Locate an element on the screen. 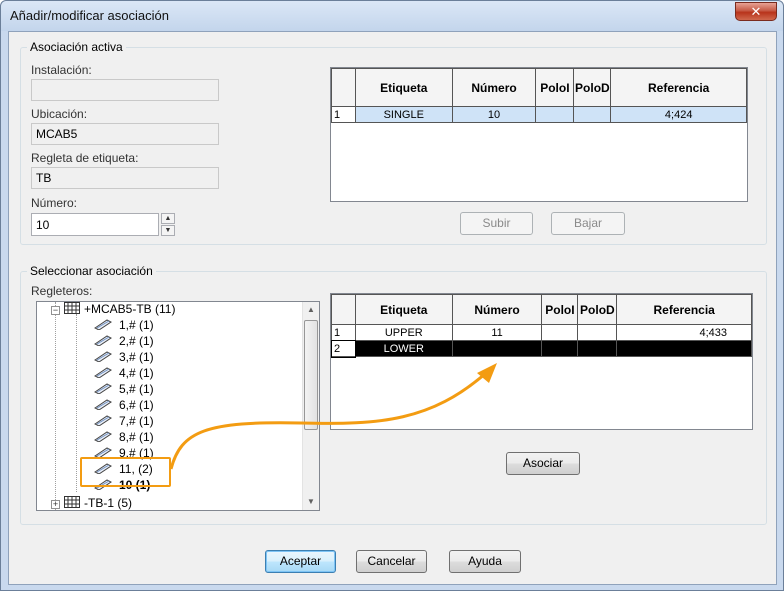 This screenshot has height=592, width=784. table-row: 1 UPPER 11 4;433 is located at coordinates (541, 332).